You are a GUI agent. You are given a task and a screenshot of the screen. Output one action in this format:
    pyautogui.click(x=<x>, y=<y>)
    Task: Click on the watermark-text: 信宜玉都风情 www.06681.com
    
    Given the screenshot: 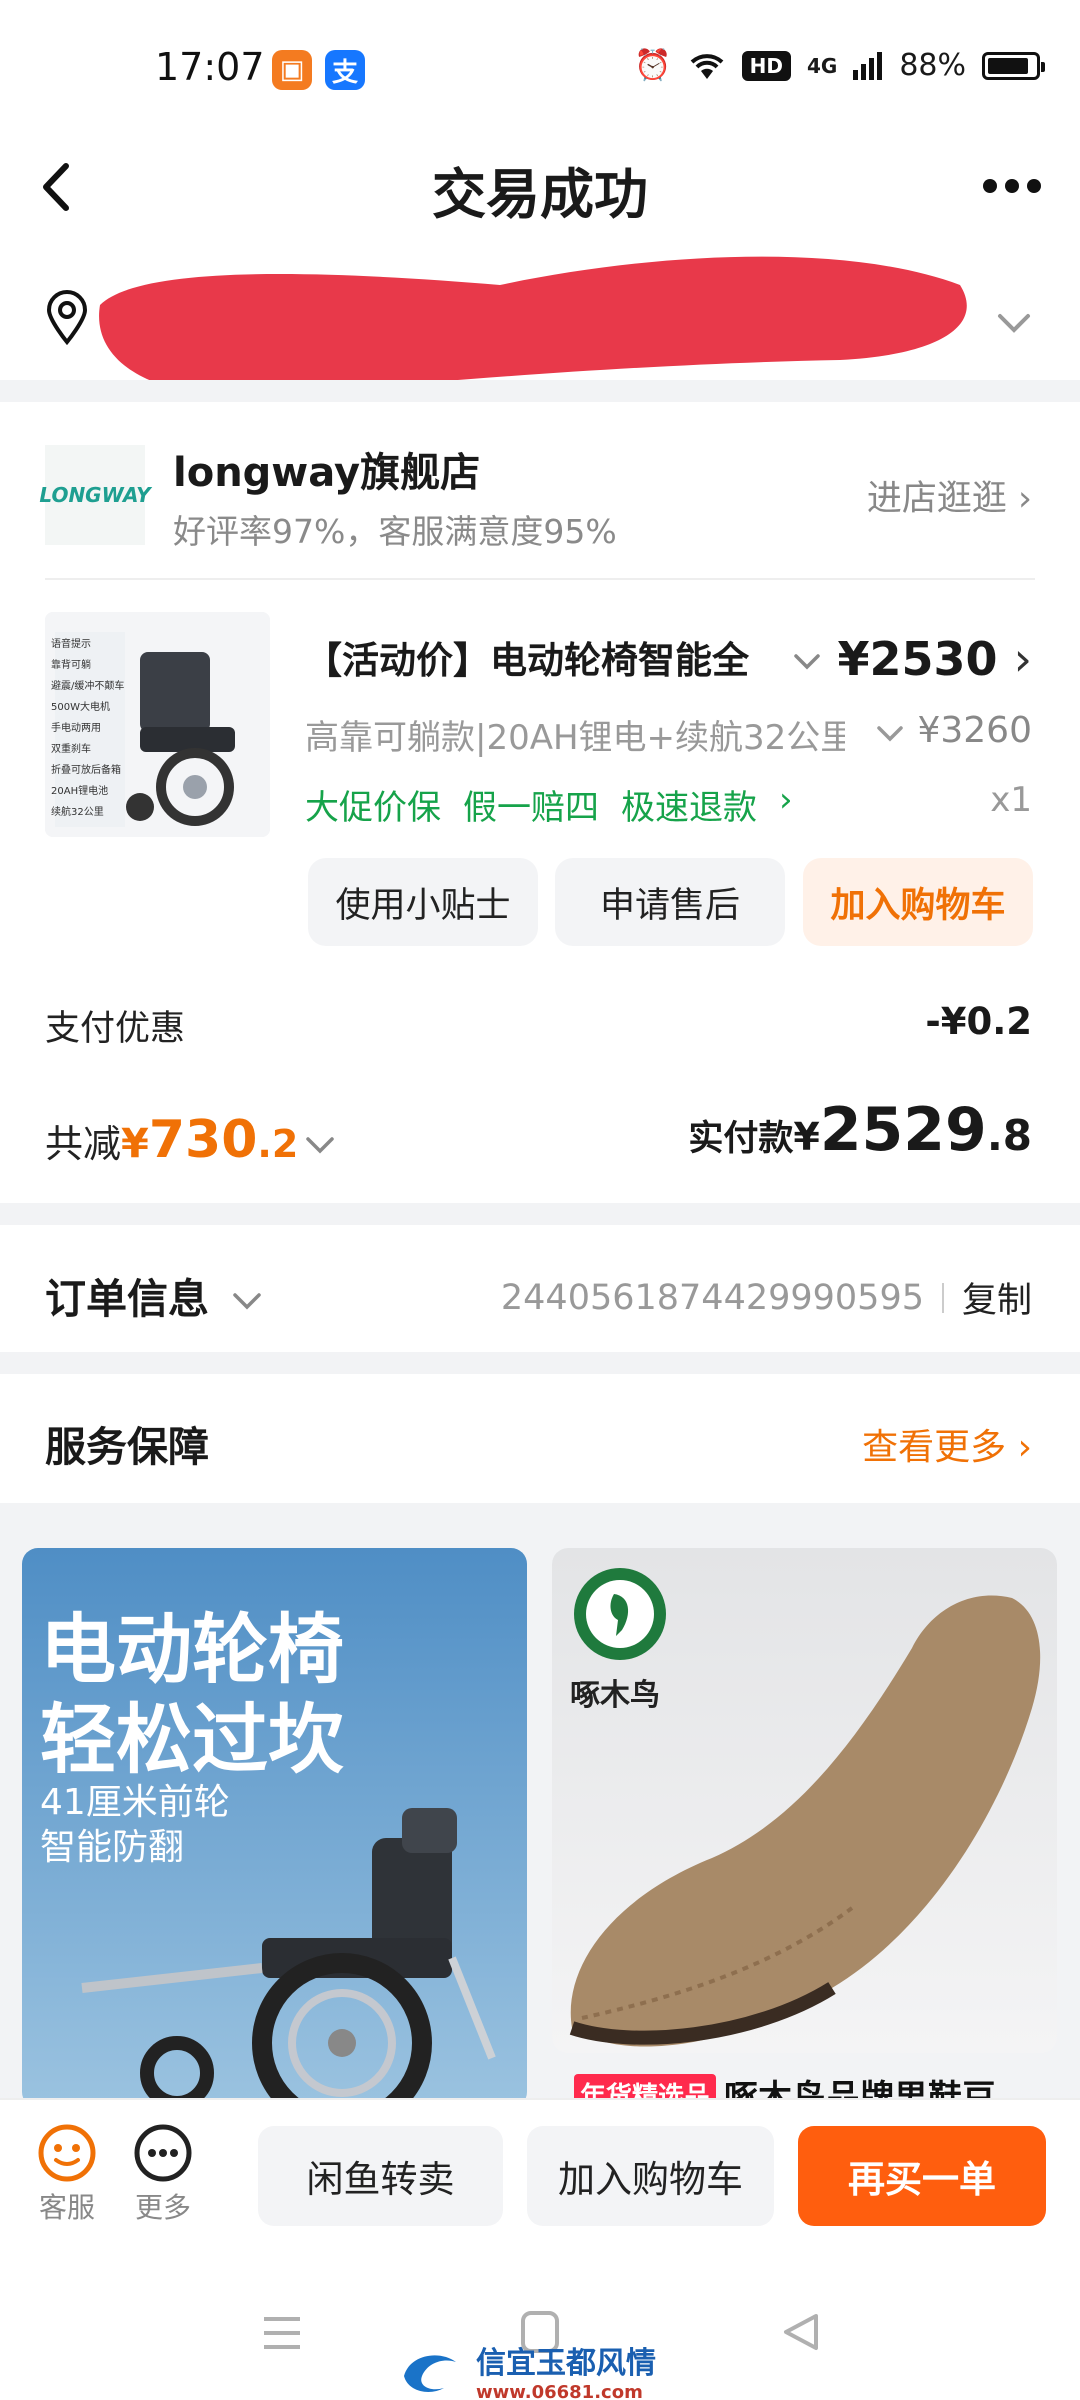 What is the action you would take?
    pyautogui.click(x=566, y=2369)
    